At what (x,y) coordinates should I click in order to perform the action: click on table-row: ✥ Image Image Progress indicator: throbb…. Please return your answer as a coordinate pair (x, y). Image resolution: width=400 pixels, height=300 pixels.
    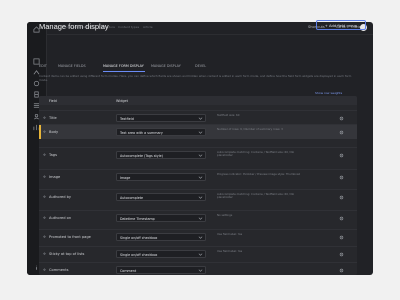
    Looking at the image, I should click on (198, 176).